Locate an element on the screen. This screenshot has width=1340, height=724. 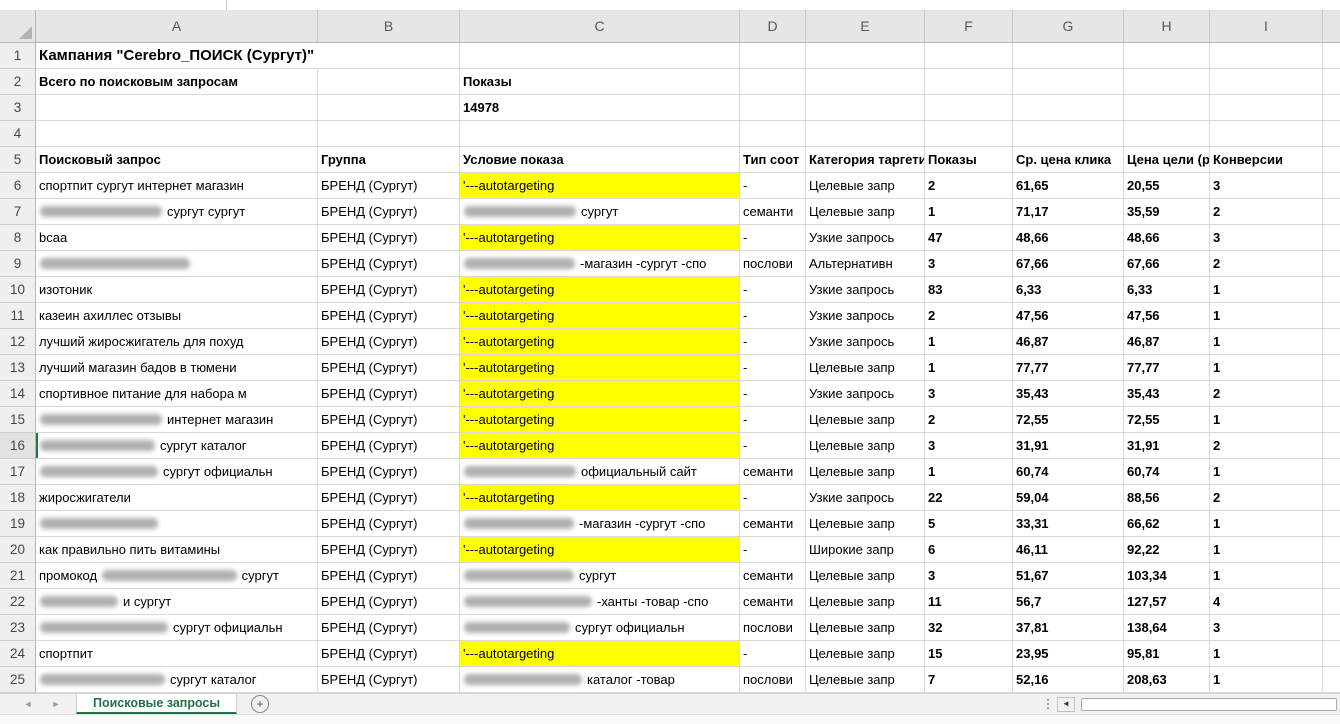
cell-A6: спортпит сургут интернет магазин is located at coordinates (177, 186).